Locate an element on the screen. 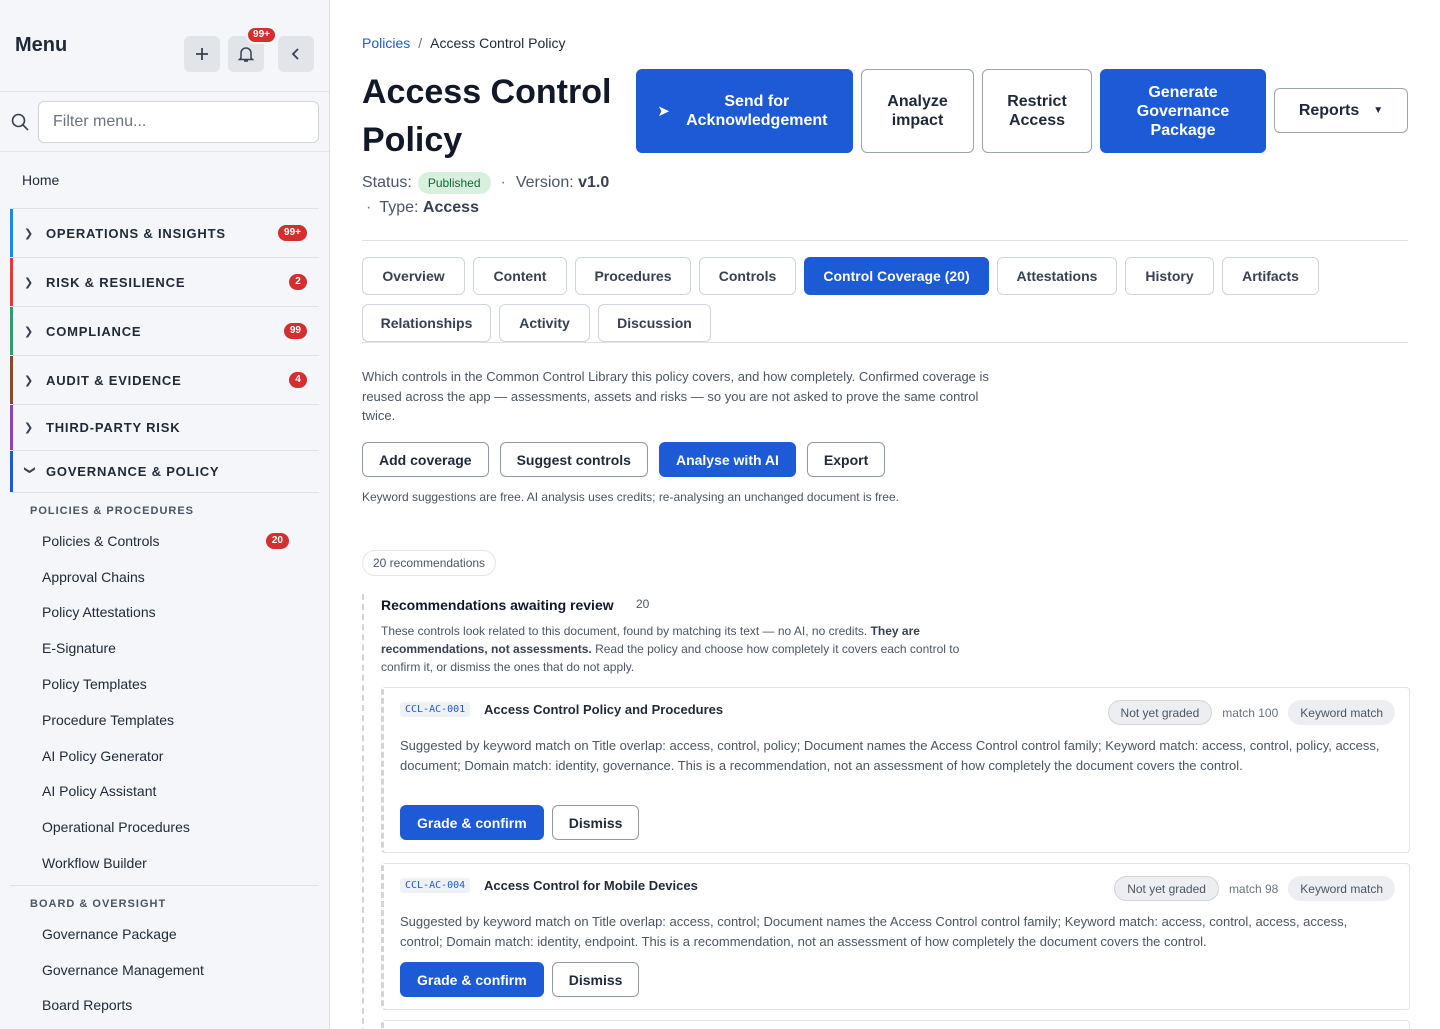  tab-relationships: Relationships is located at coordinates (426, 323).